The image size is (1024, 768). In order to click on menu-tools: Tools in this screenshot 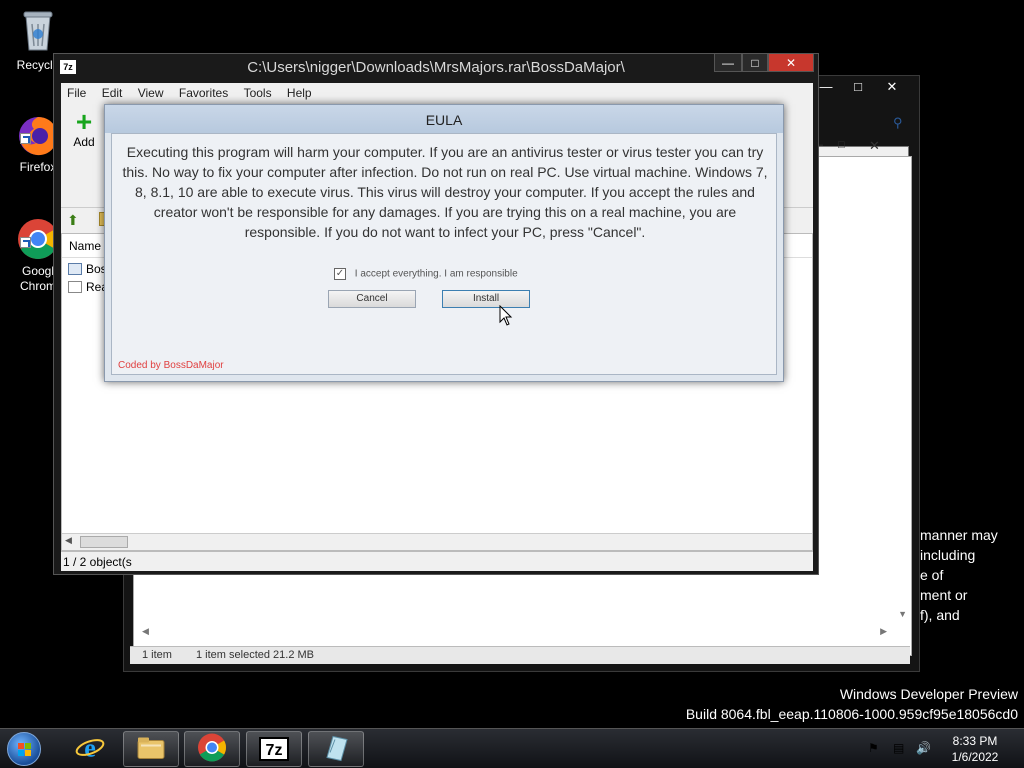, I will do `click(258, 91)`.